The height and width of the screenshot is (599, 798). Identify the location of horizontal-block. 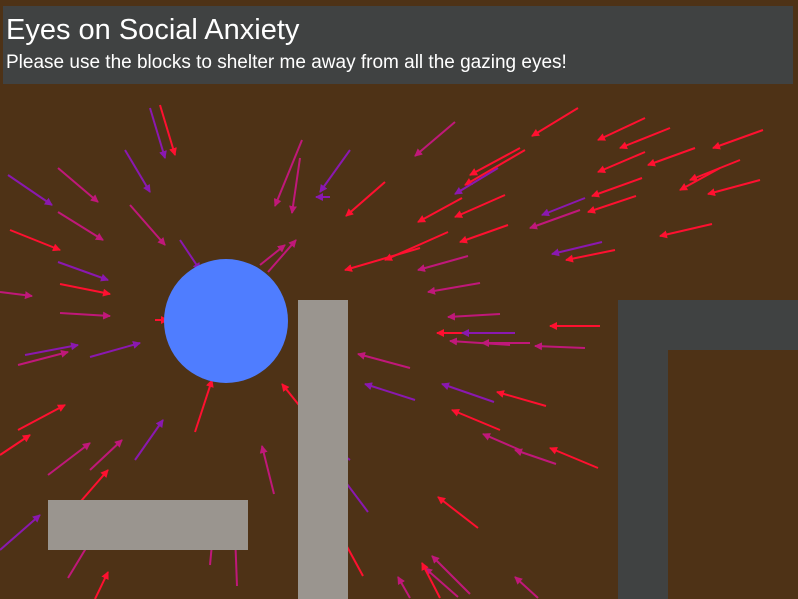
(148, 525).